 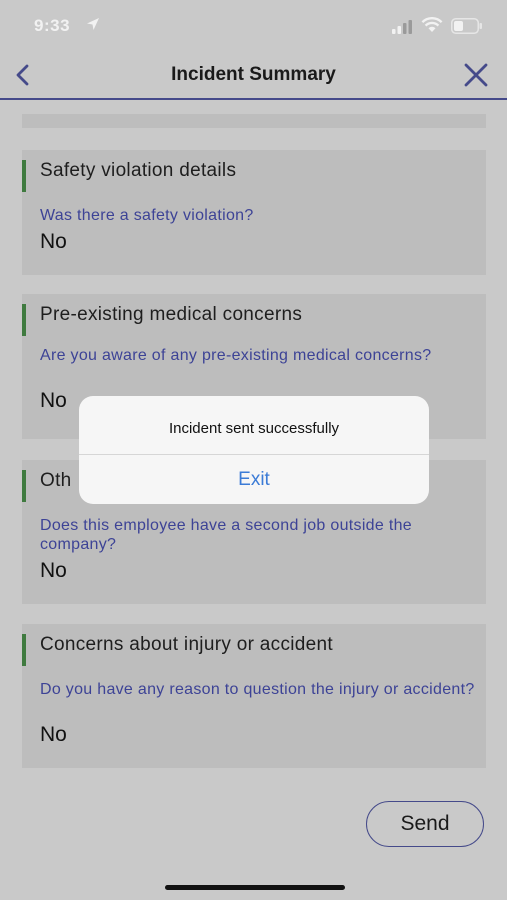 I want to click on home-indicator, so click(x=255, y=887).